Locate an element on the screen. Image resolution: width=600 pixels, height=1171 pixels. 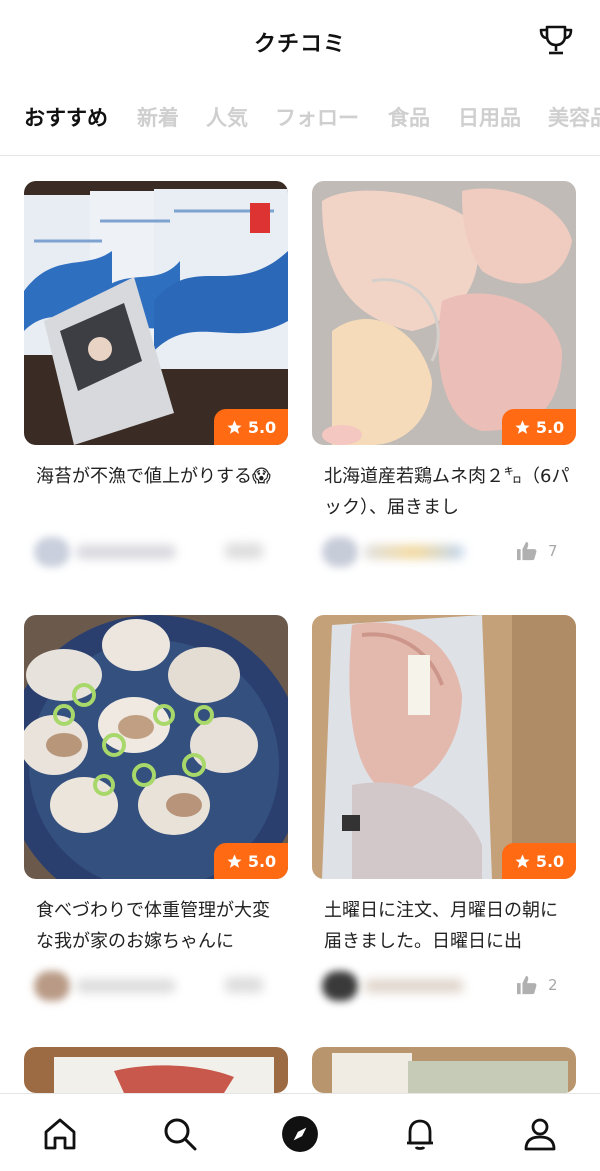
post-meta: 2 is located at coordinates (444, 985).